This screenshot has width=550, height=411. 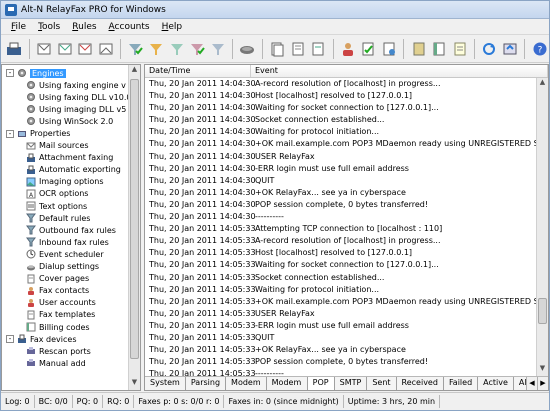 I want to click on menu-file: File, so click(x=18, y=27).